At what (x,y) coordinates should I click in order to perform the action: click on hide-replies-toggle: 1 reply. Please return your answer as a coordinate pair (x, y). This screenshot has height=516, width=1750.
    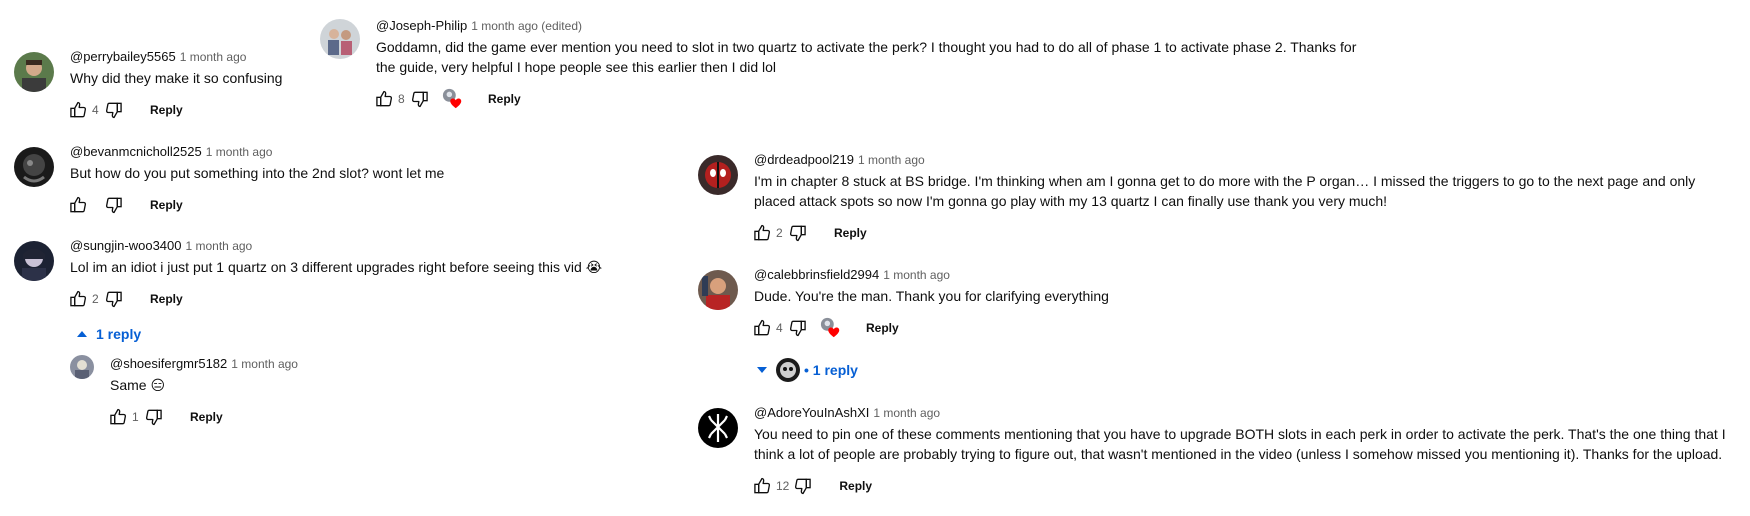
    Looking at the image, I should click on (108, 334).